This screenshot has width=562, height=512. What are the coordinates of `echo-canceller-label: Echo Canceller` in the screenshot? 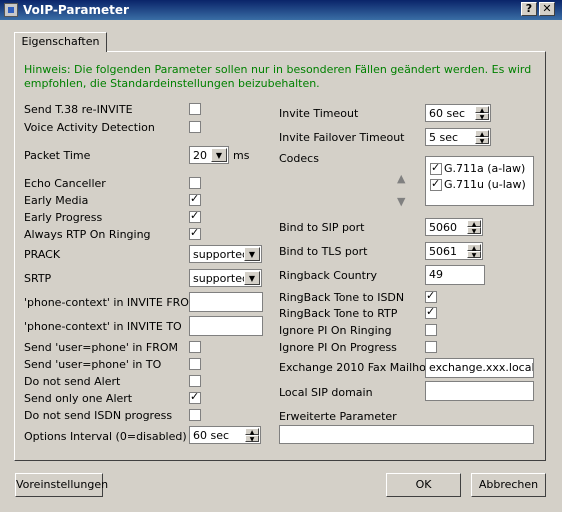 It's located at (65, 183).